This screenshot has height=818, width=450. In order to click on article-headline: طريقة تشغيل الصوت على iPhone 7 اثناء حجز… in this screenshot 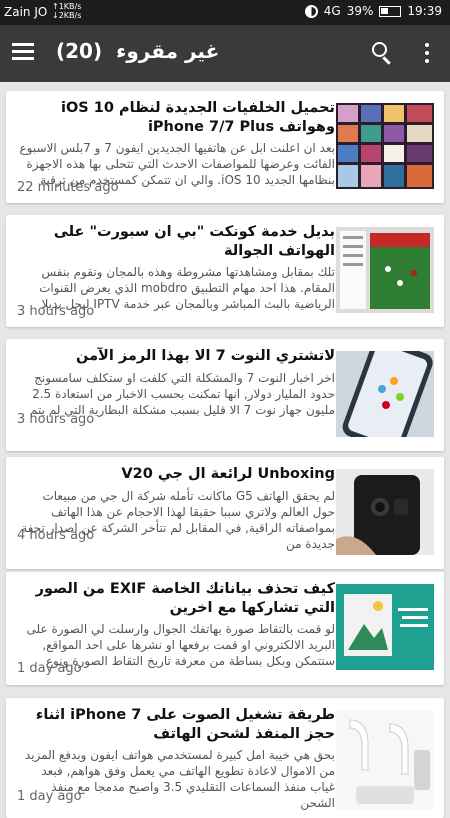, I will do `click(185, 724)`.